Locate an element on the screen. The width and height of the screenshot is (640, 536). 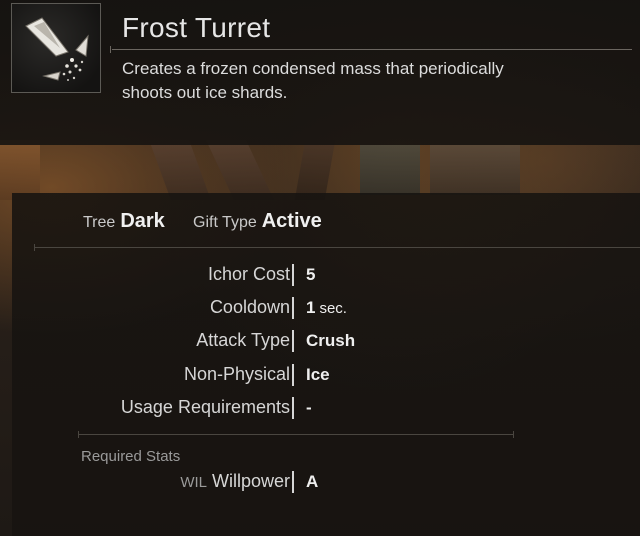
stat-row-non-physical: Non-Physical Ice is located at coordinates (326, 377).